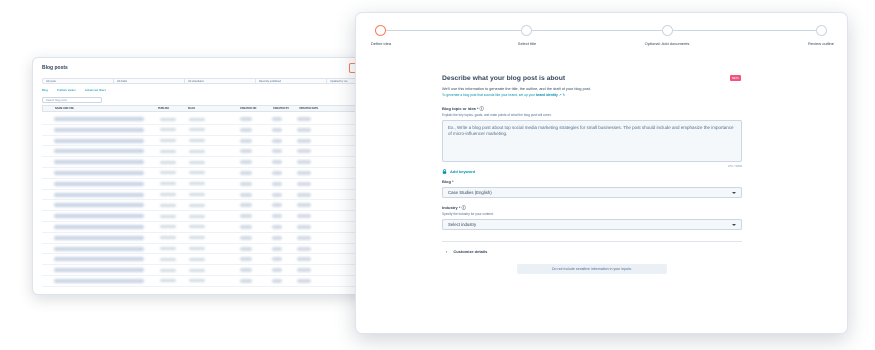 The width and height of the screenshot is (875, 350). Describe the element at coordinates (592, 171) in the screenshot. I see `add-keyword-button: Add keyword` at that location.